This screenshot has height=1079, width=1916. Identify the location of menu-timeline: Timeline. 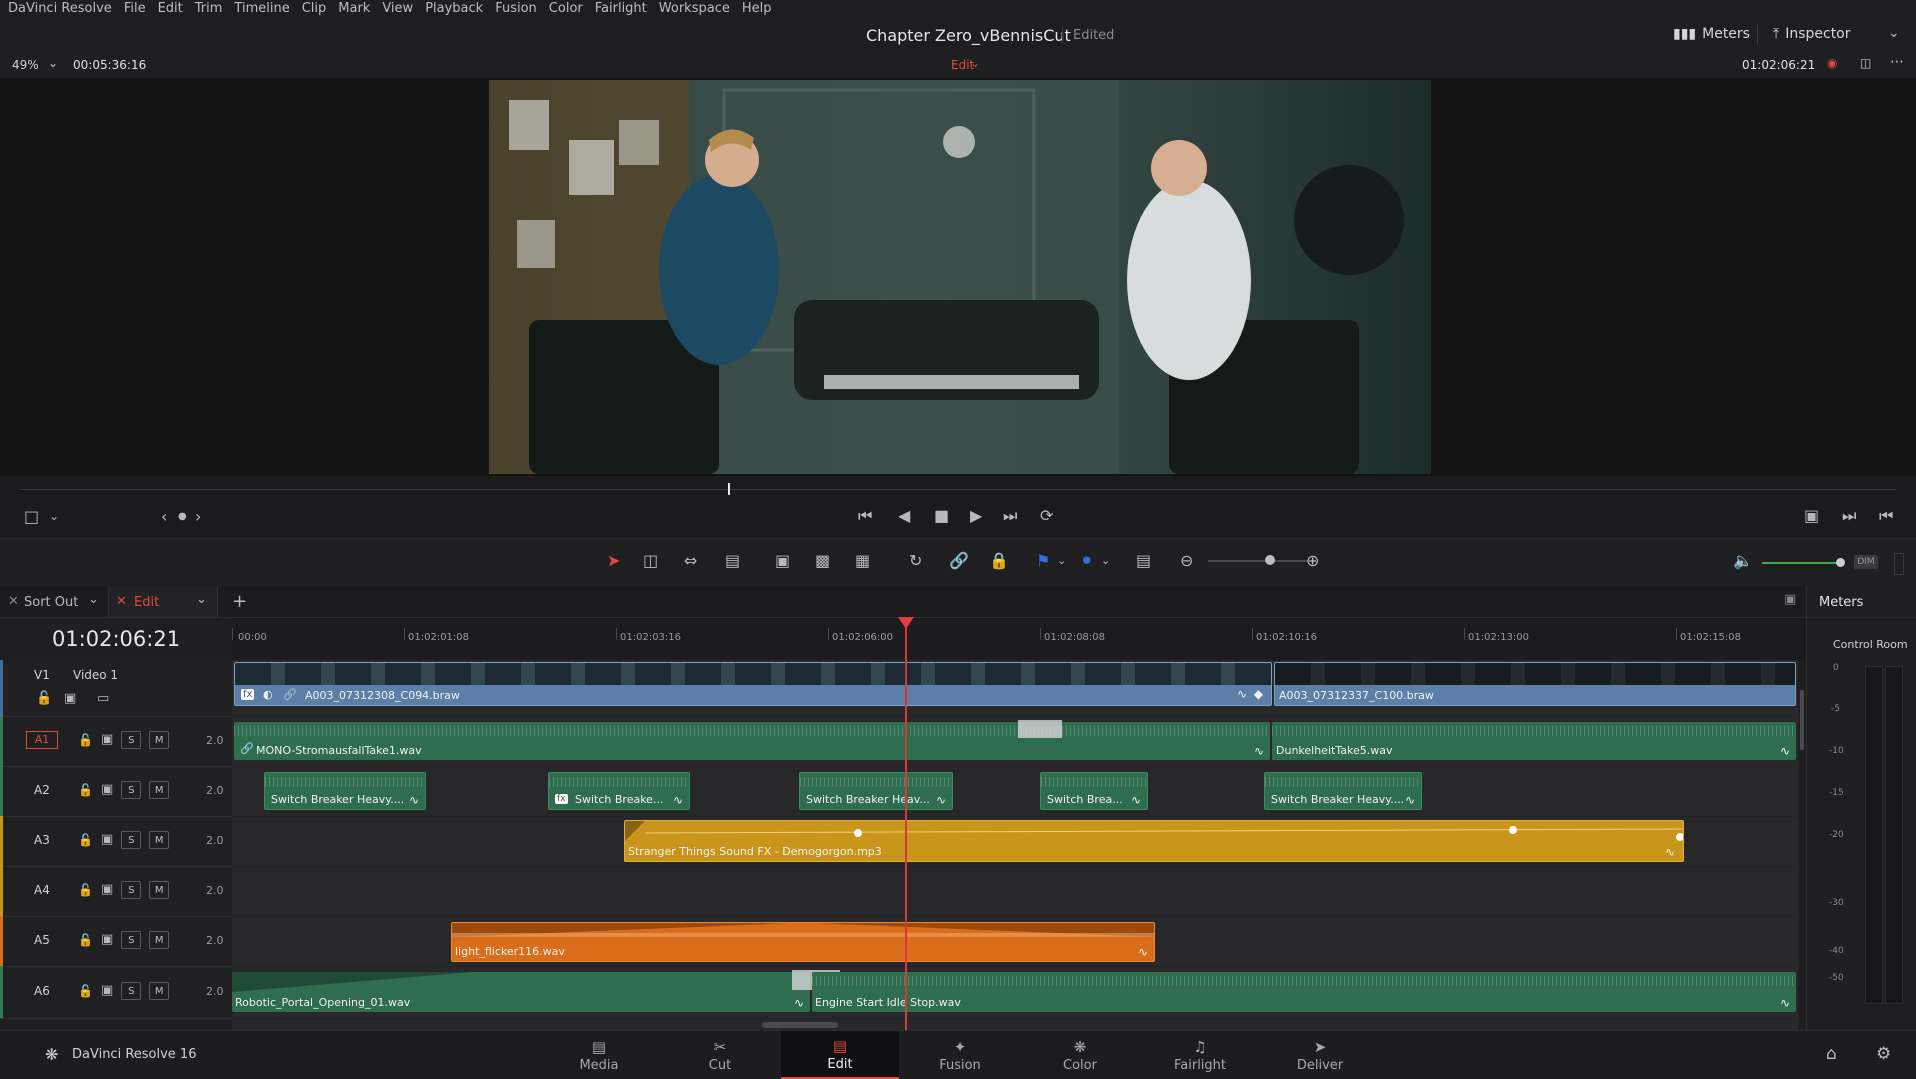
(261, 8).